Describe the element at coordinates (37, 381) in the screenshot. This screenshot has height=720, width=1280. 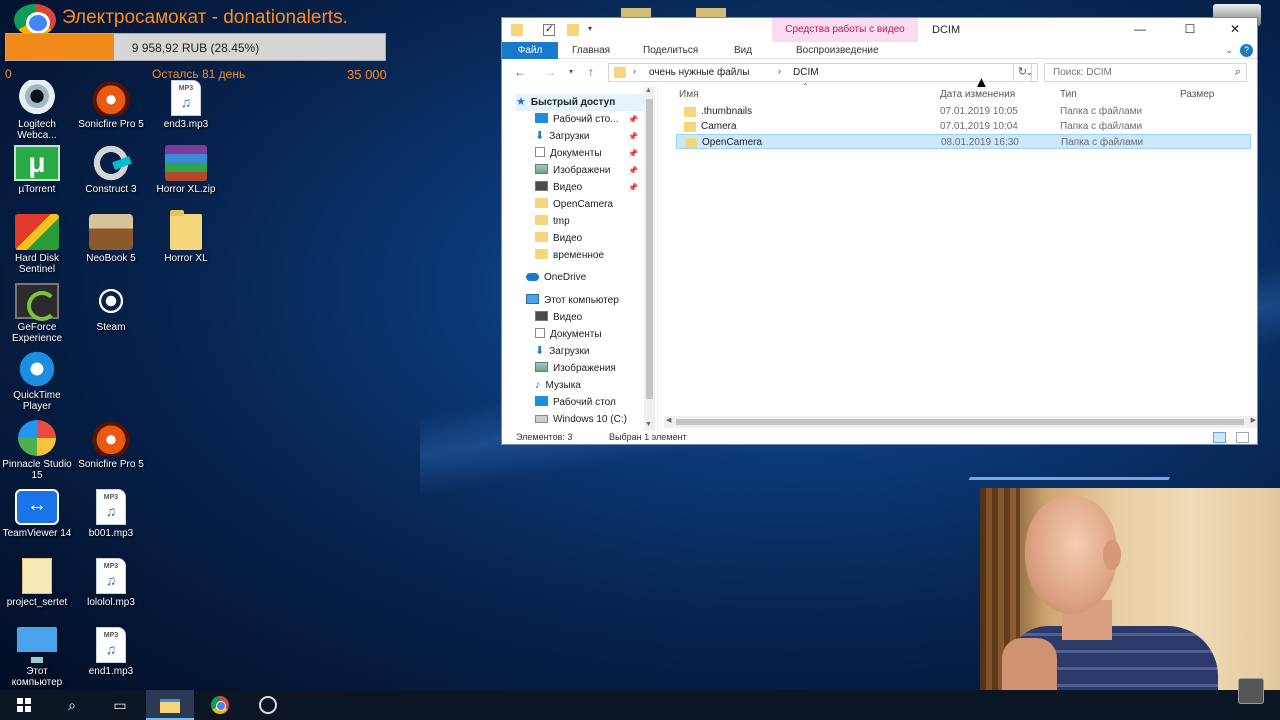
I see `desktop-icon-quicktime: QuickTime Player` at that location.